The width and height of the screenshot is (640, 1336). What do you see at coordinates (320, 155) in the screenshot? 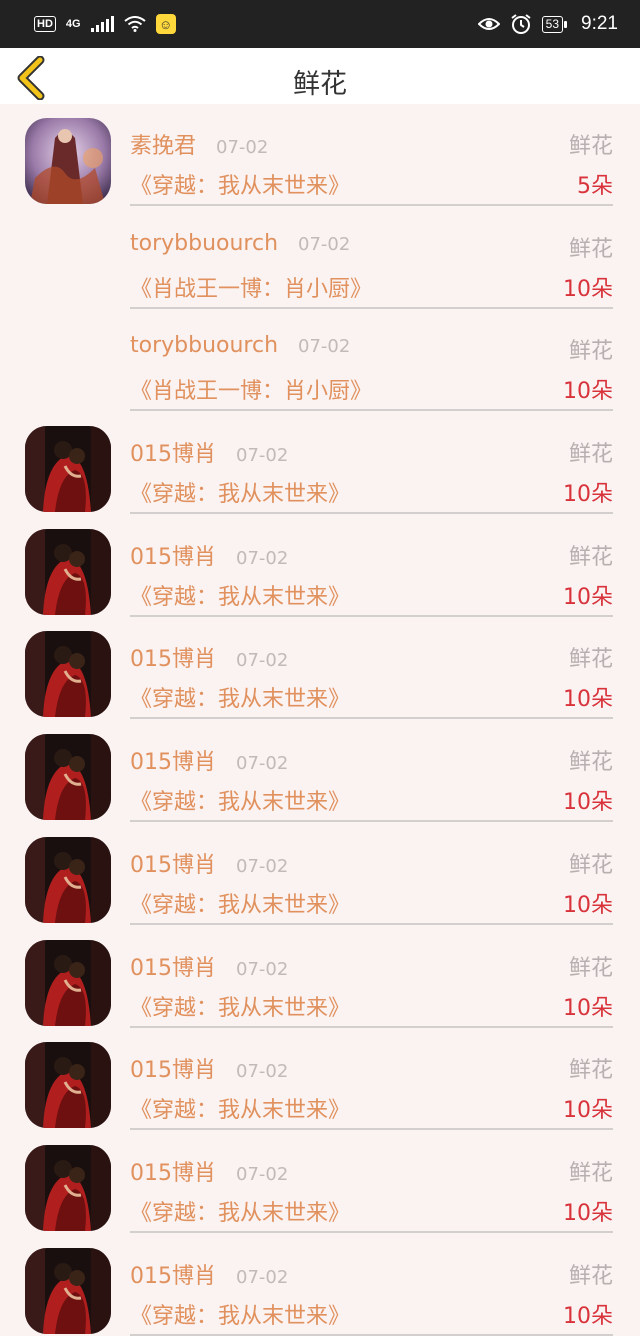
I see `list-item: 素挽君 07-02 鲜花 《穿越：我从末世来》 5朵` at bounding box center [320, 155].